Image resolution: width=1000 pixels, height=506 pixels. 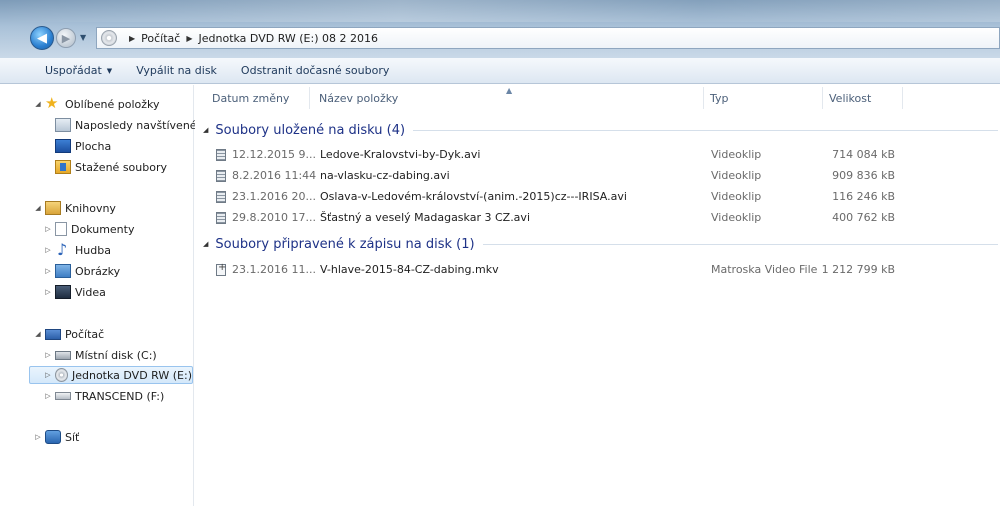 What do you see at coordinates (111, 375) in the screenshot?
I see `nav-item-dvd-drive: ▷ Jednotka DVD RW (E:)` at bounding box center [111, 375].